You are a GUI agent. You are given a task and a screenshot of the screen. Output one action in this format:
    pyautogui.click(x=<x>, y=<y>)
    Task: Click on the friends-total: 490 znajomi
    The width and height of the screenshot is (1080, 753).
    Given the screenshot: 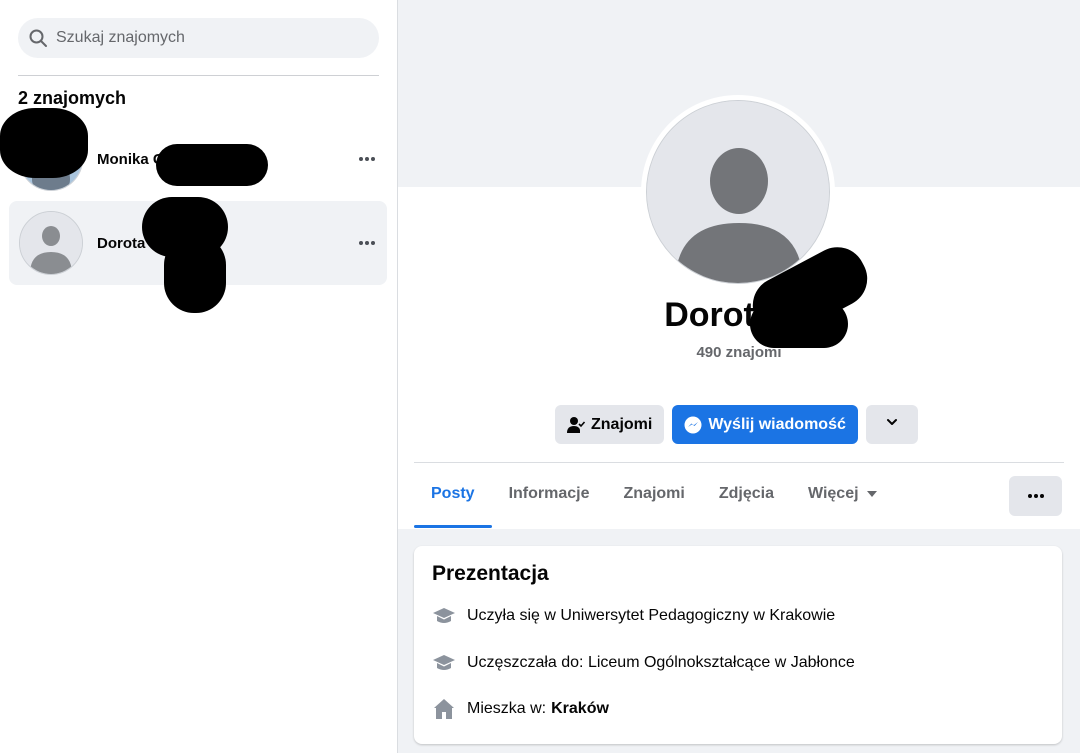 What is the action you would take?
    pyautogui.click(x=739, y=352)
    